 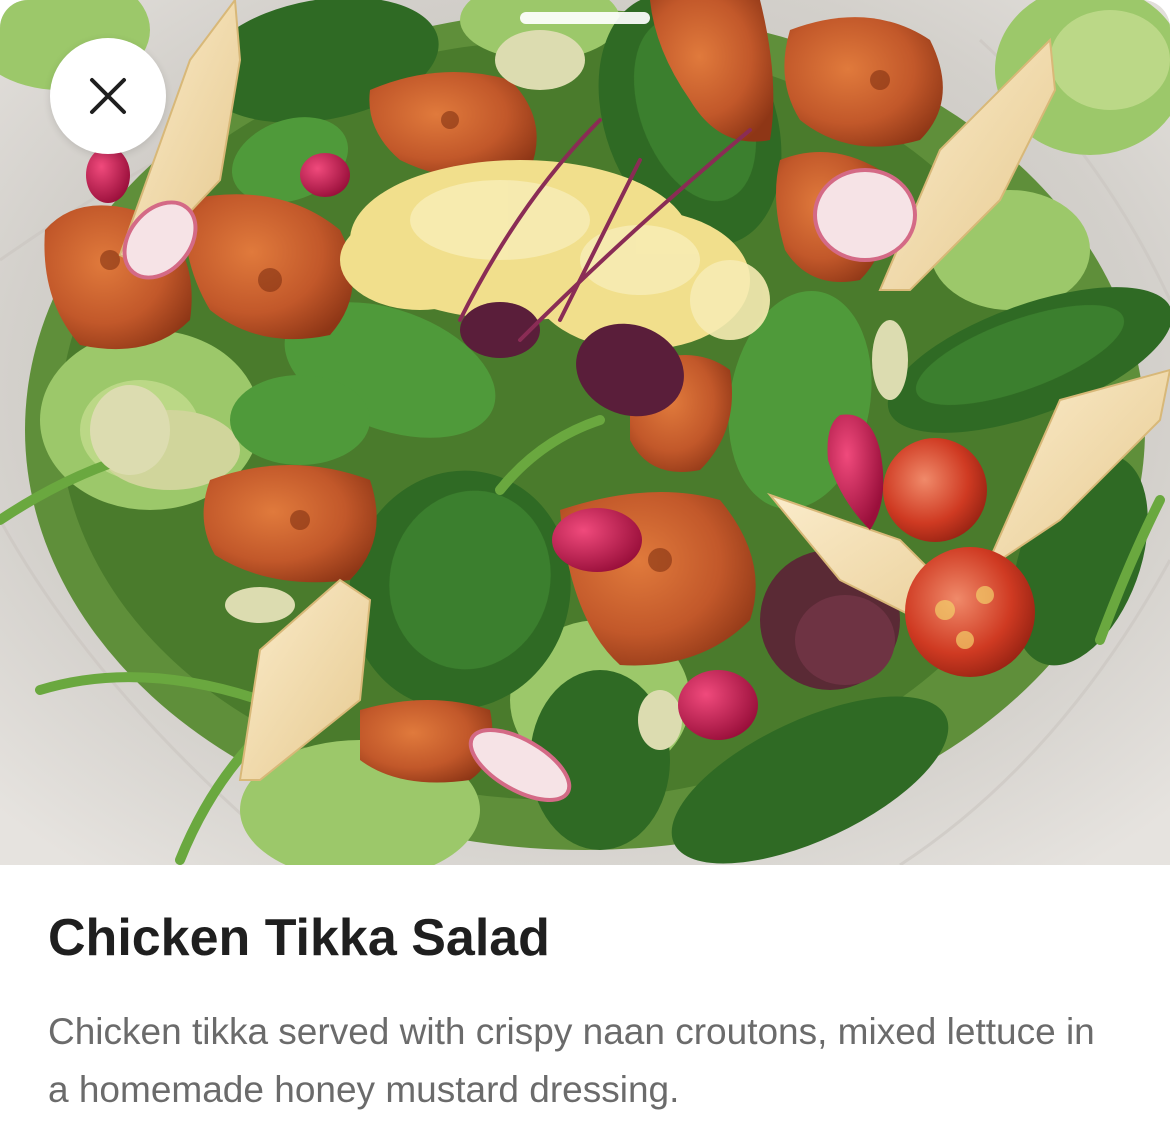 I want to click on close-button, so click(x=108, y=96).